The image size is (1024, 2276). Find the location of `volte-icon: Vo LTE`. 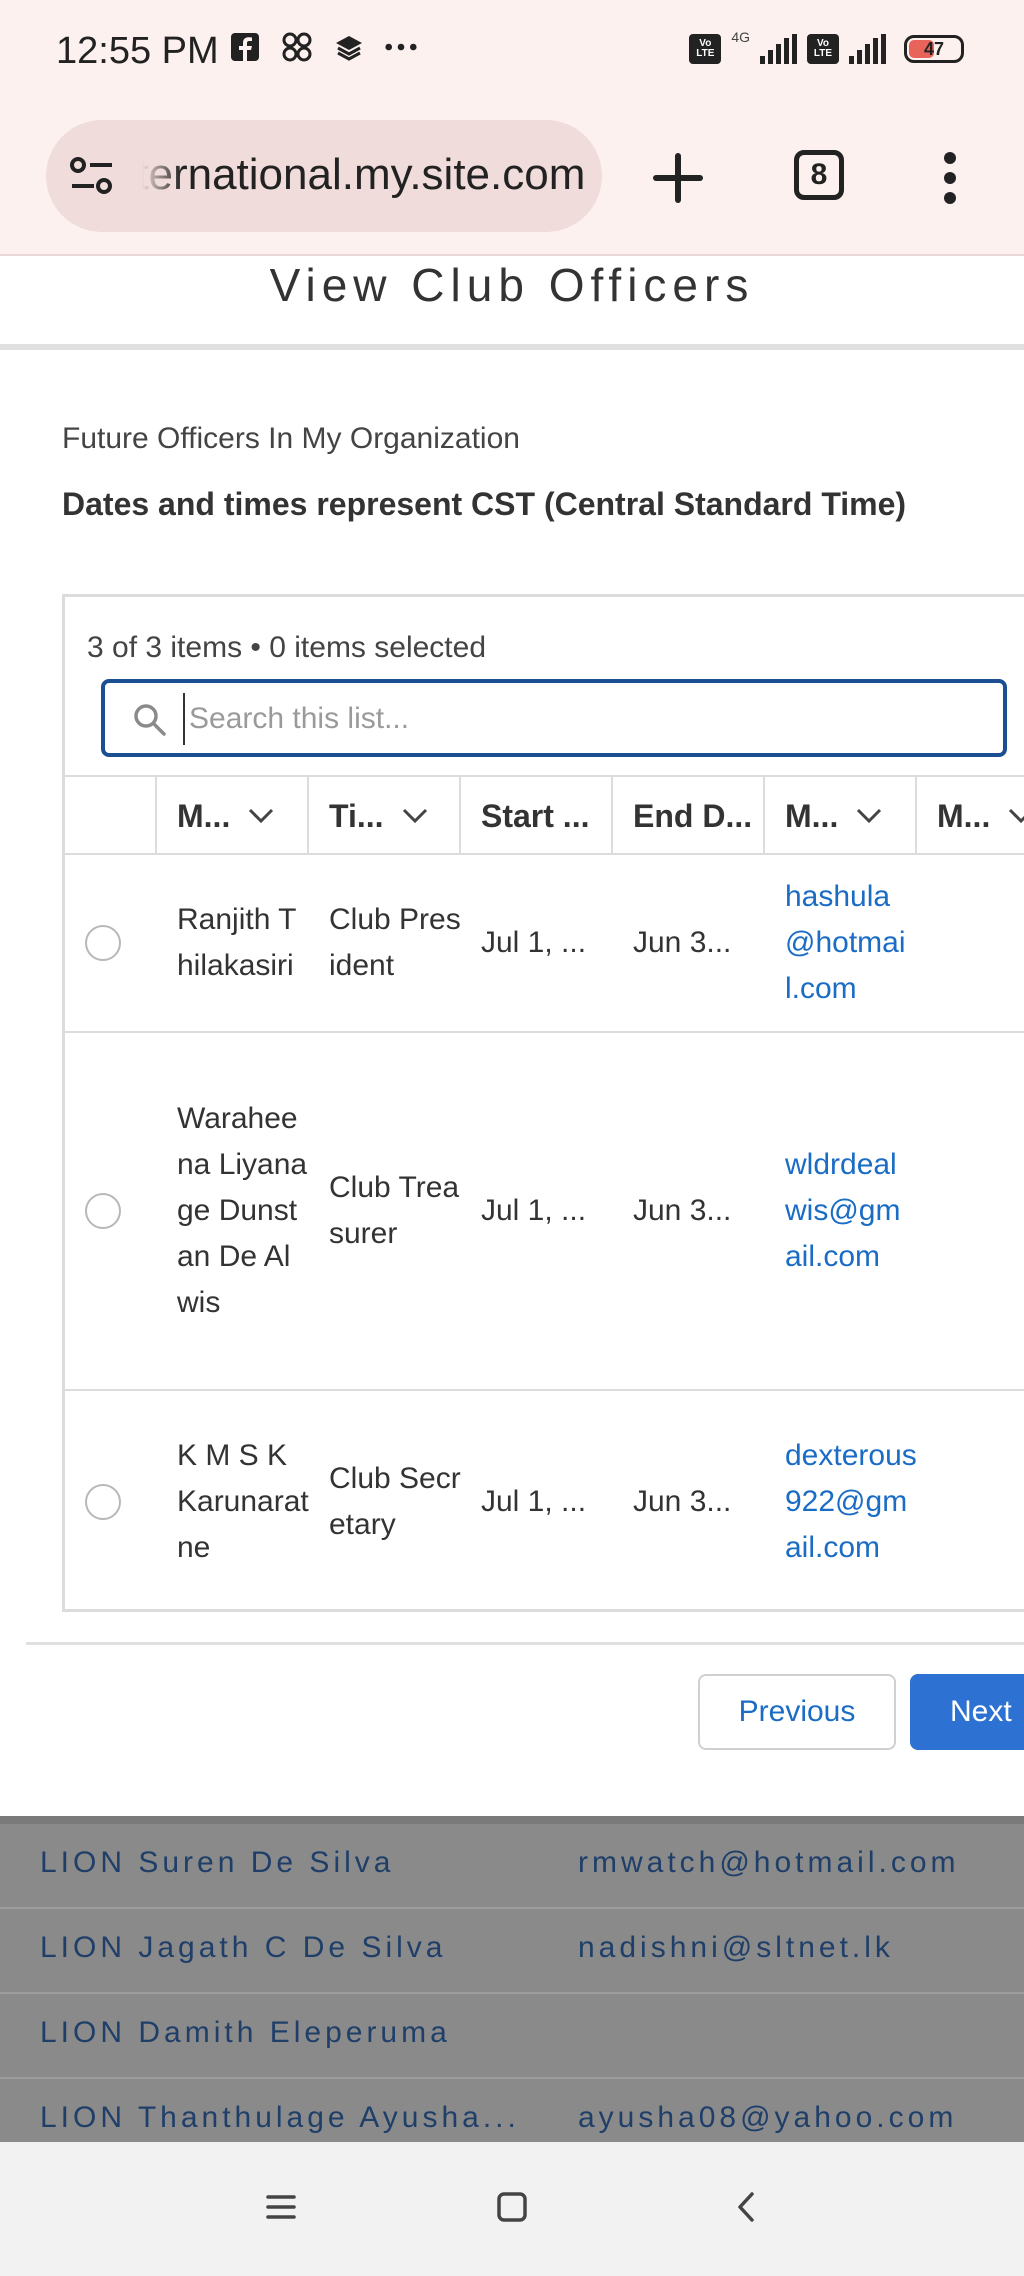

volte-icon: Vo LTE is located at coordinates (705, 49).